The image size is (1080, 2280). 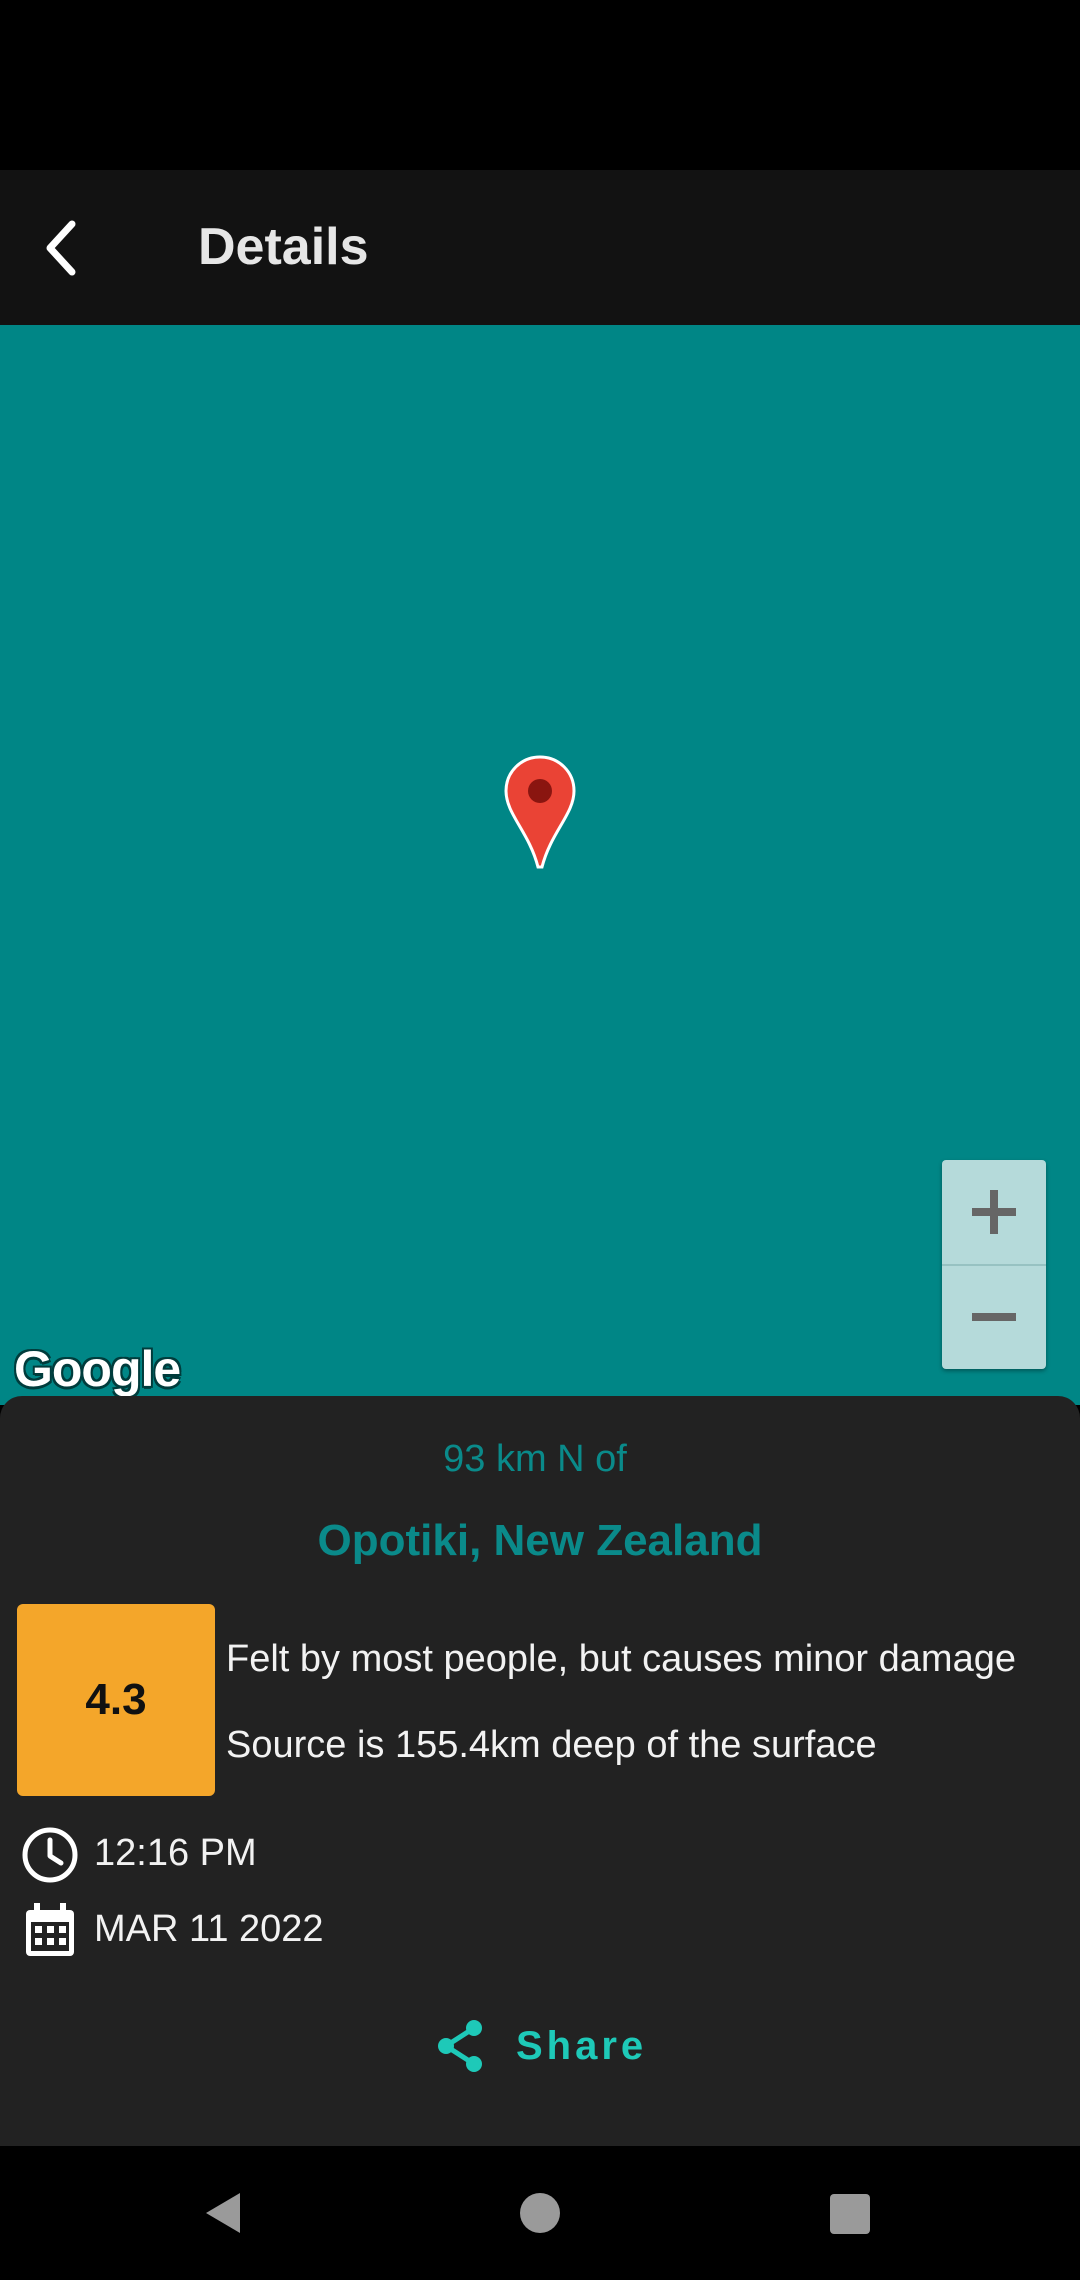 I want to click on magnitude-badge: 4.3, so click(x=116, y=1700).